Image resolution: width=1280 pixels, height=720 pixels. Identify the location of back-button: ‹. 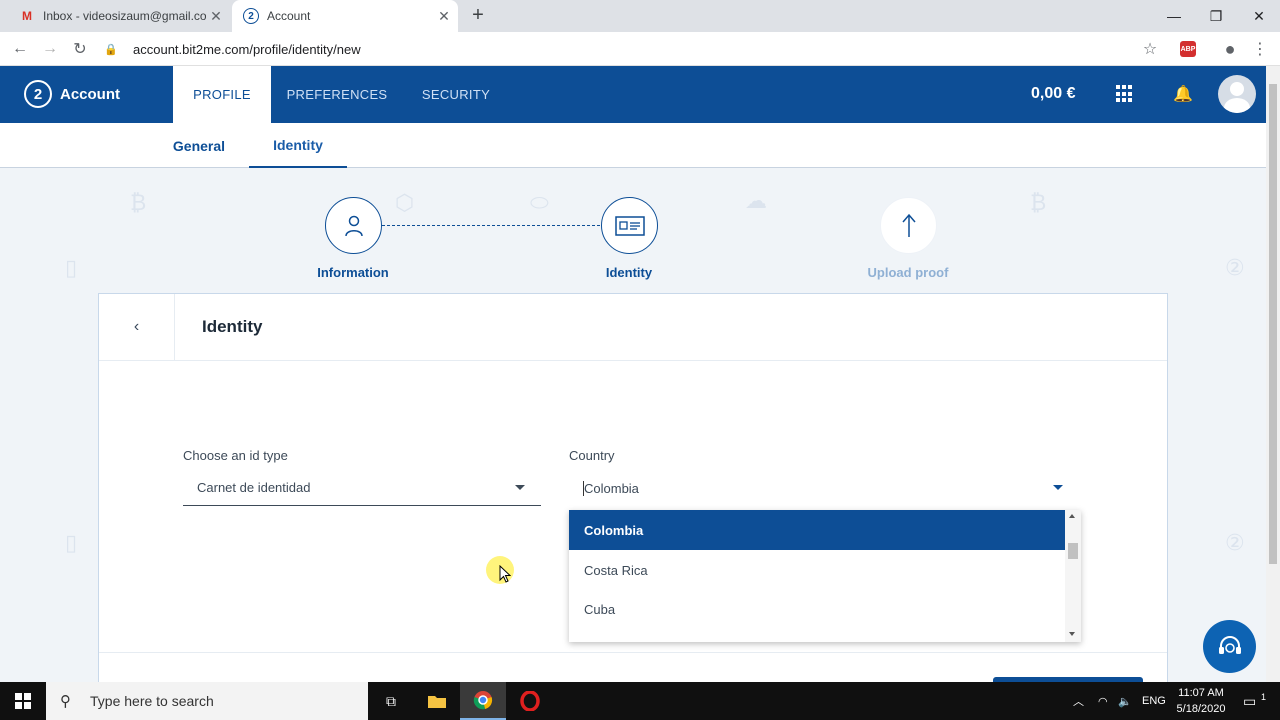
(137, 327).